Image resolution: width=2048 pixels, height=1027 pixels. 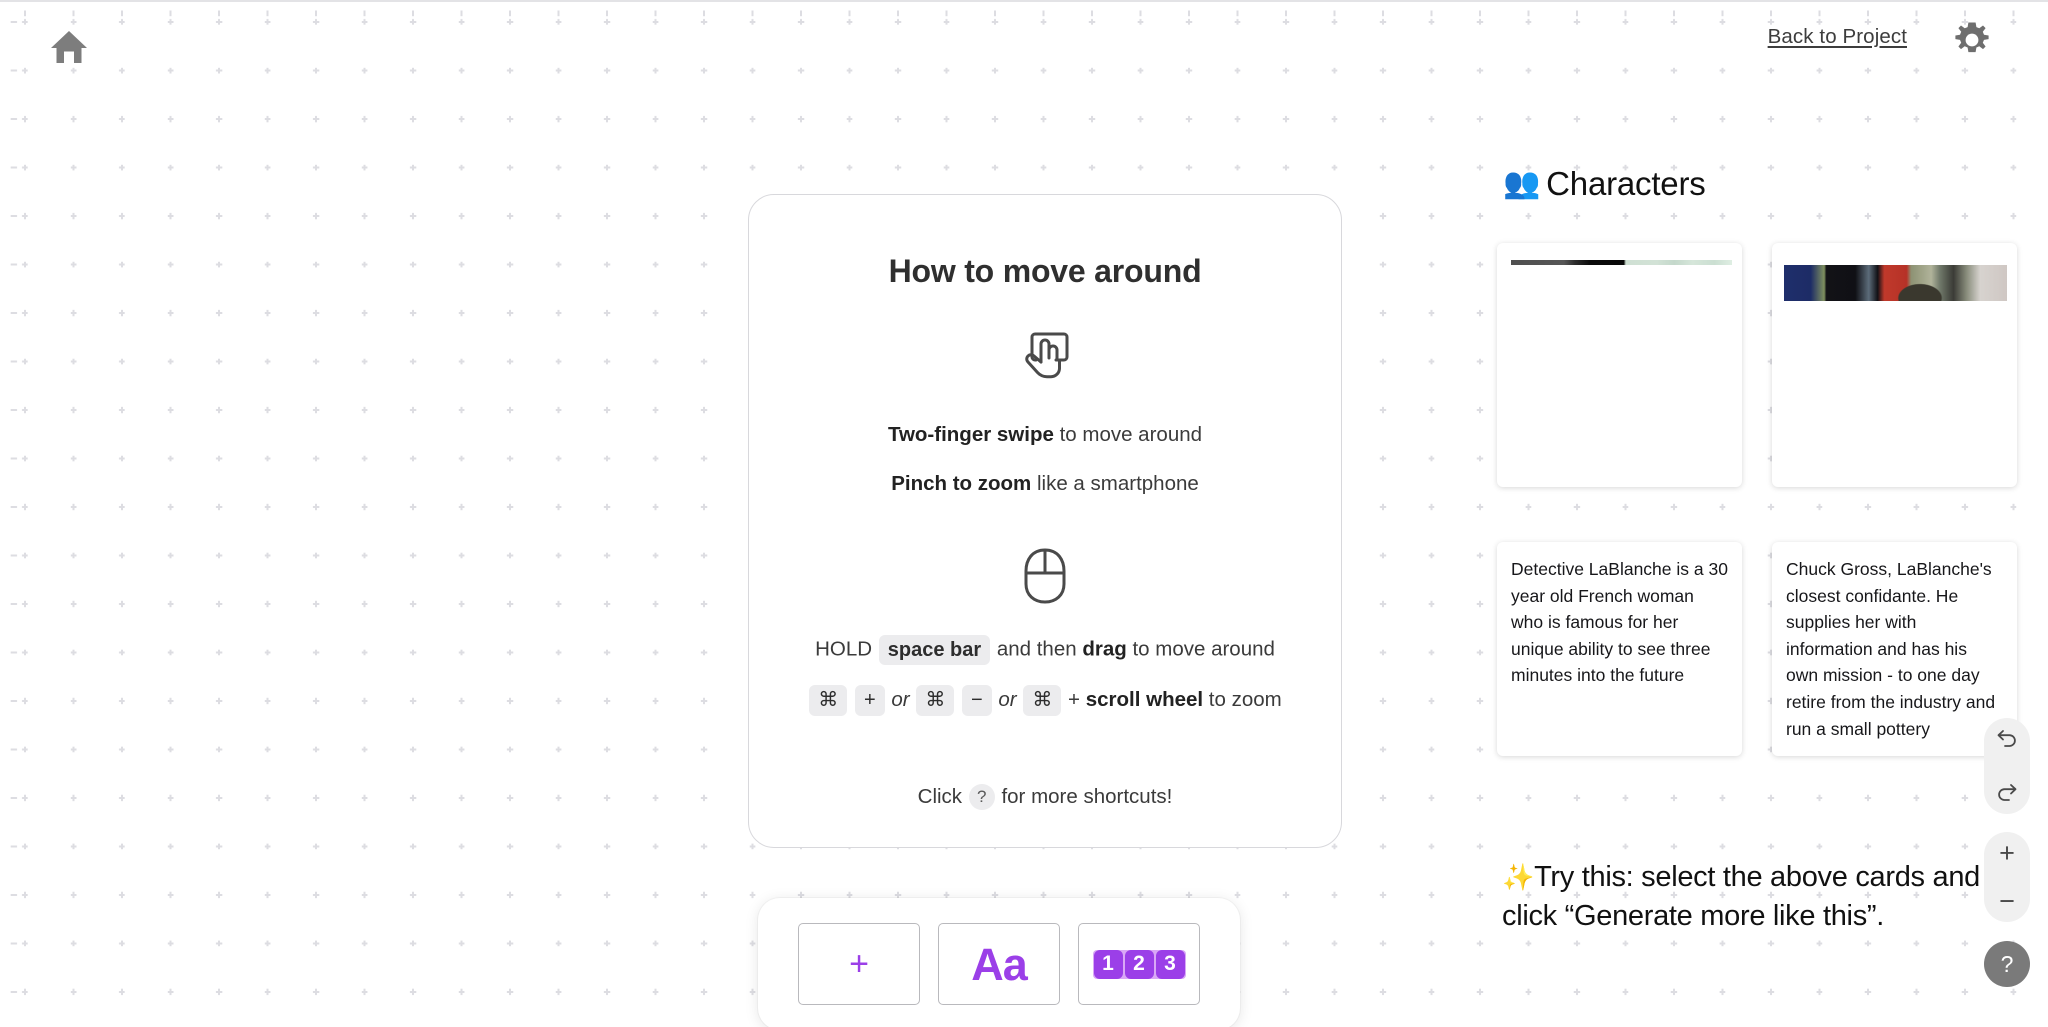 I want to click on text-card-icon: Aa, so click(x=999, y=964).